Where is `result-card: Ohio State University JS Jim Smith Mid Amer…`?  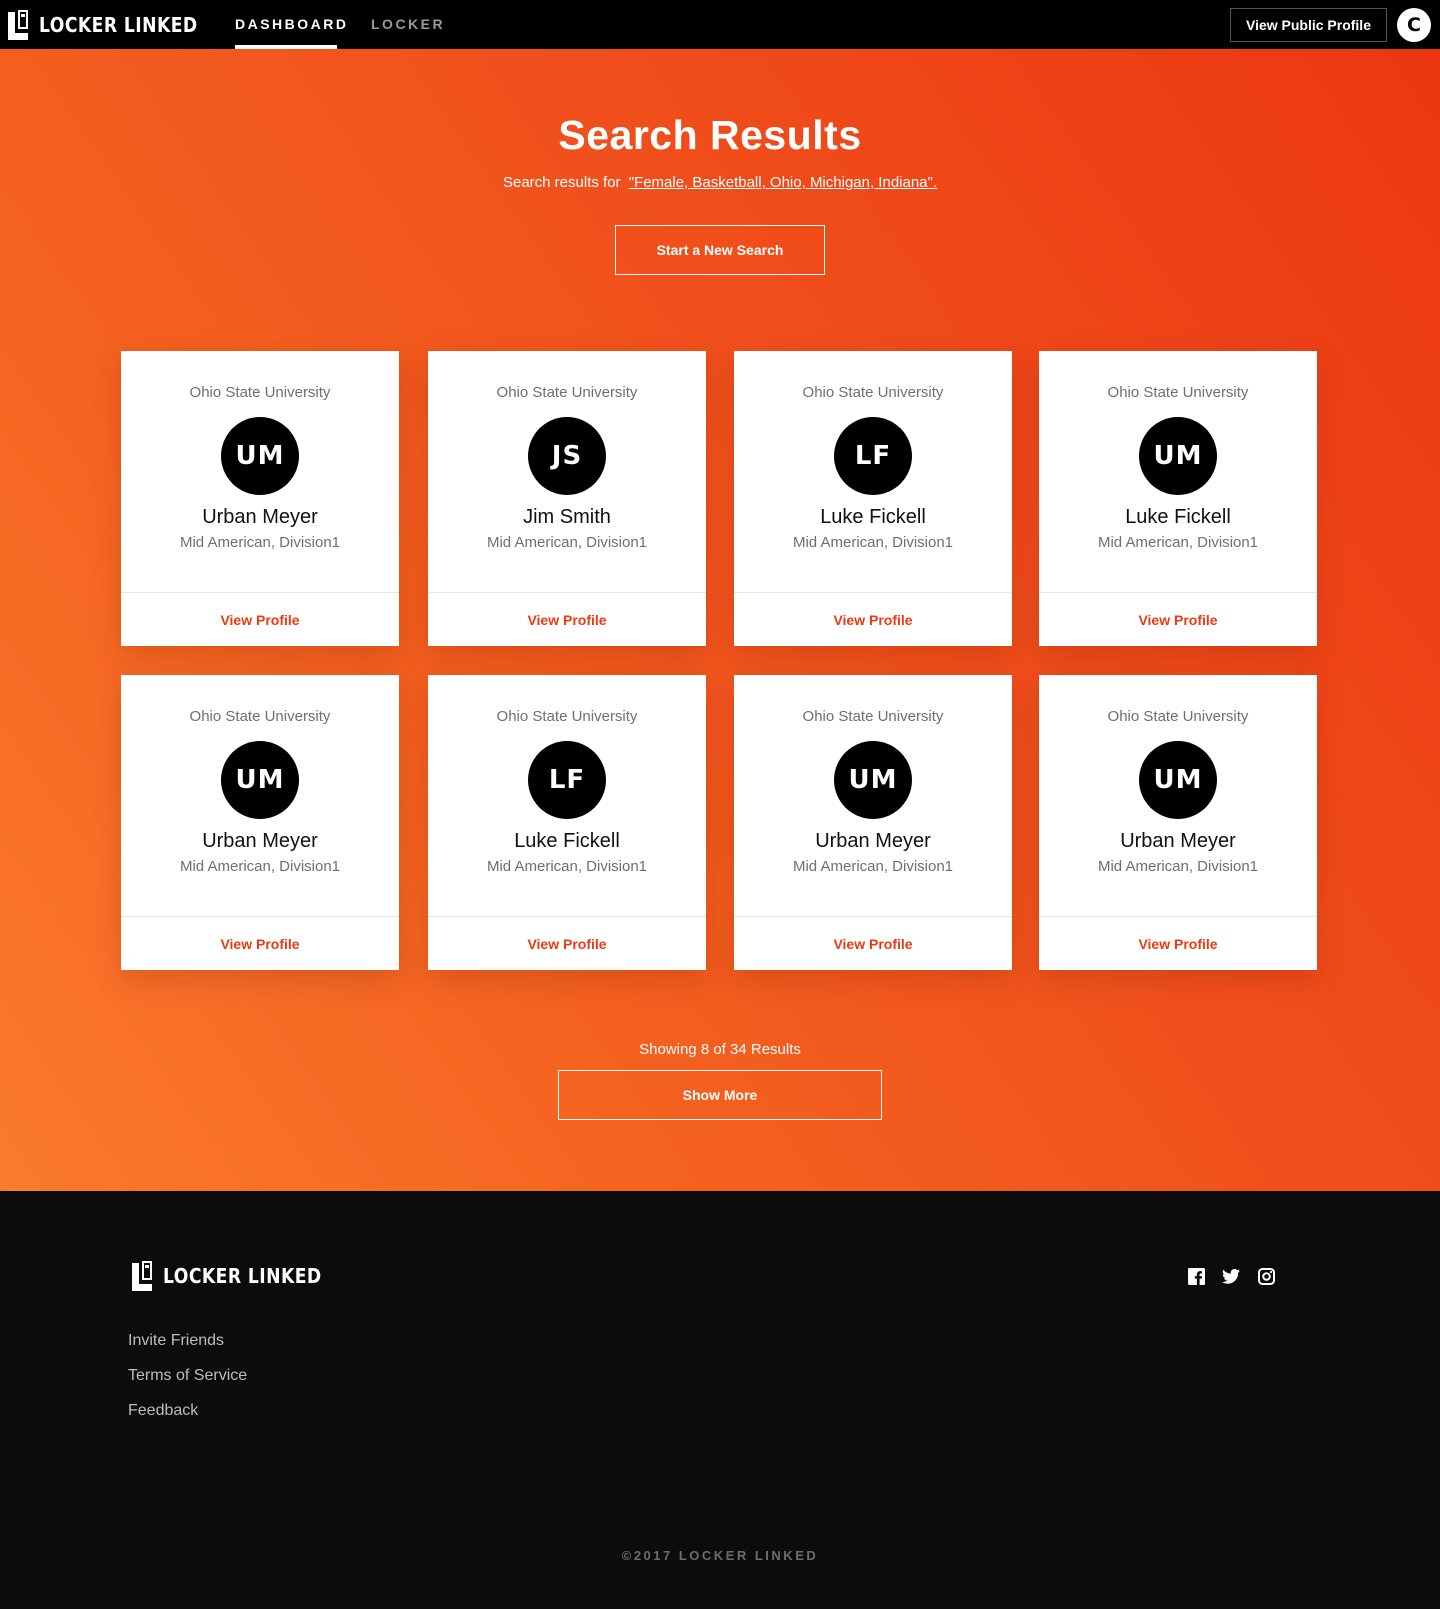
result-card: Ohio State University JS Jim Smith Mid Amer… is located at coordinates (567, 498).